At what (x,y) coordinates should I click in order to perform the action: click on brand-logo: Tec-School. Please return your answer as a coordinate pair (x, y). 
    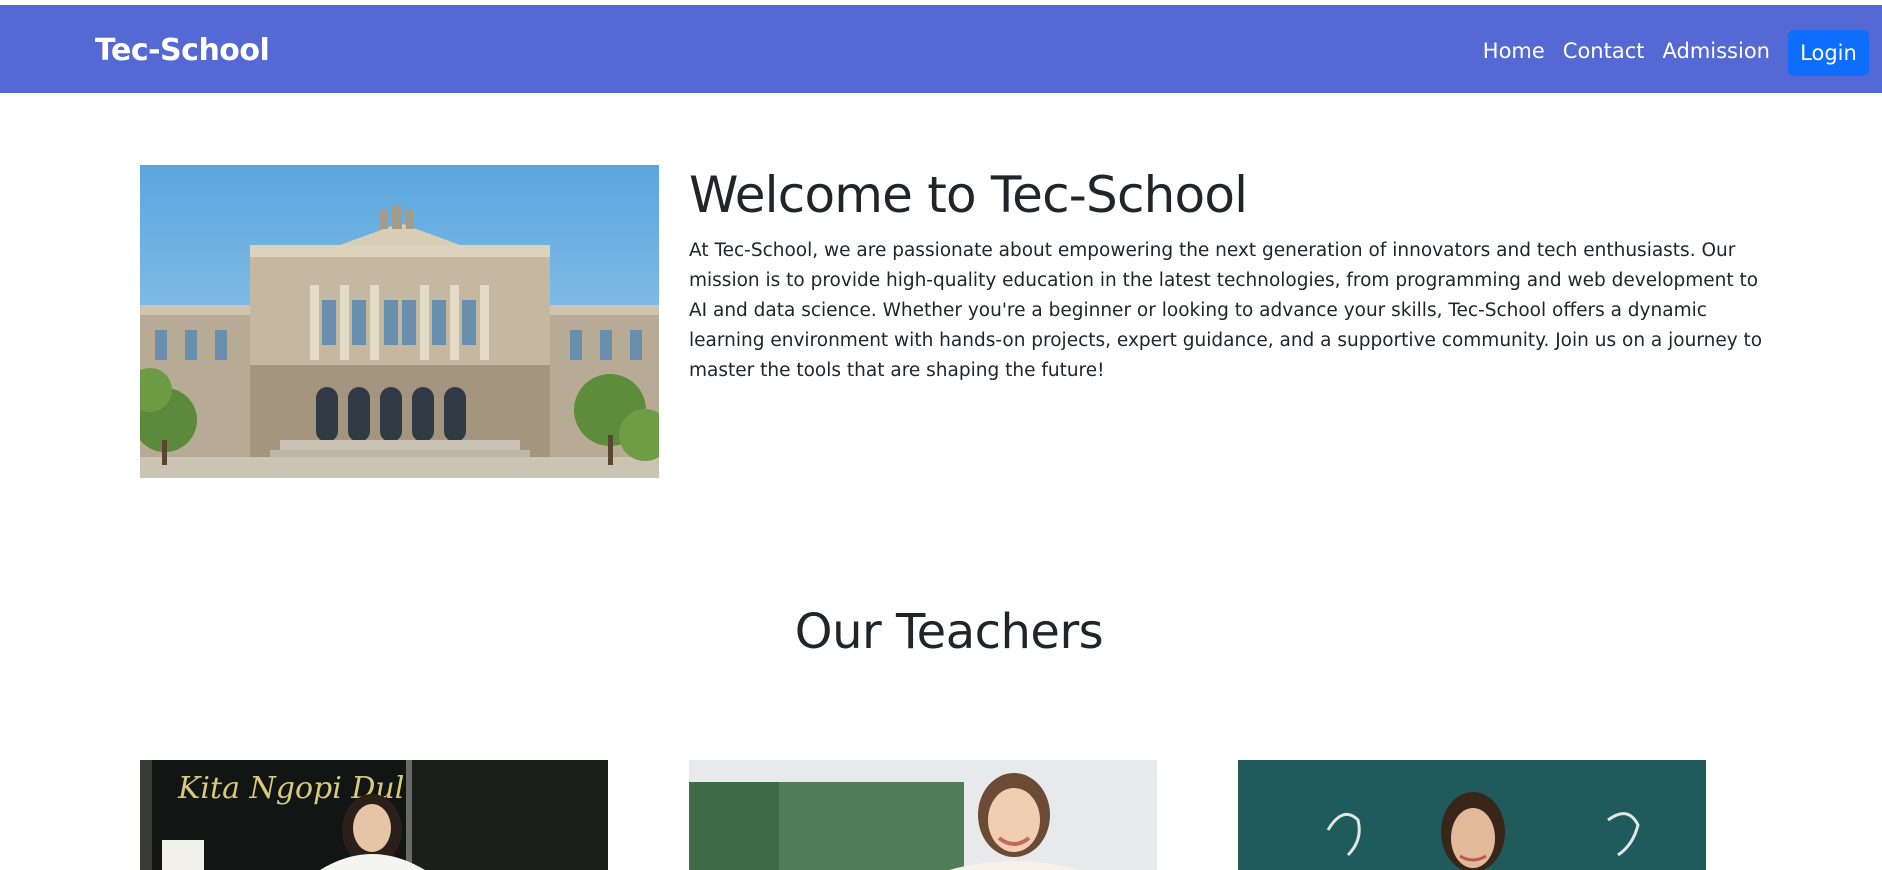
    Looking at the image, I should click on (182, 50).